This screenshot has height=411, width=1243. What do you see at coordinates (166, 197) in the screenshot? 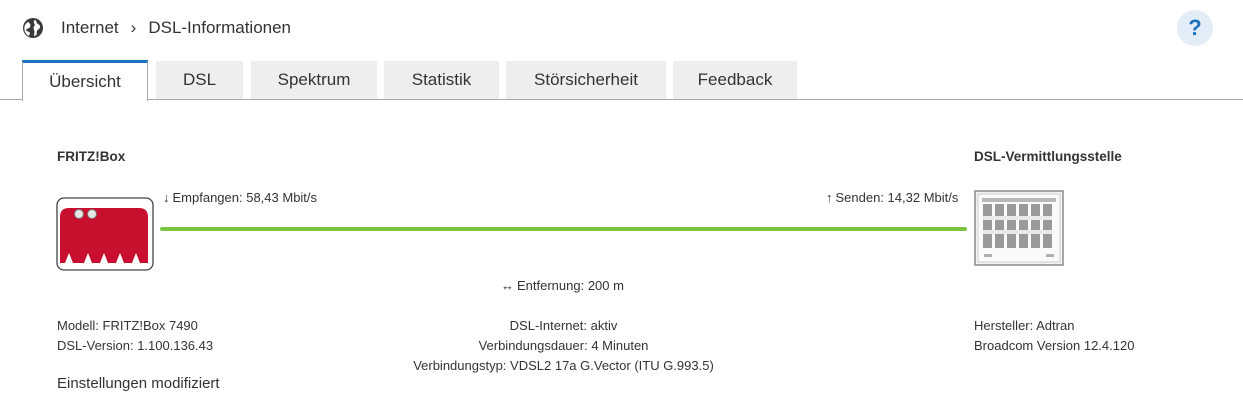
I see `arrow-down-icon: ↓` at bounding box center [166, 197].